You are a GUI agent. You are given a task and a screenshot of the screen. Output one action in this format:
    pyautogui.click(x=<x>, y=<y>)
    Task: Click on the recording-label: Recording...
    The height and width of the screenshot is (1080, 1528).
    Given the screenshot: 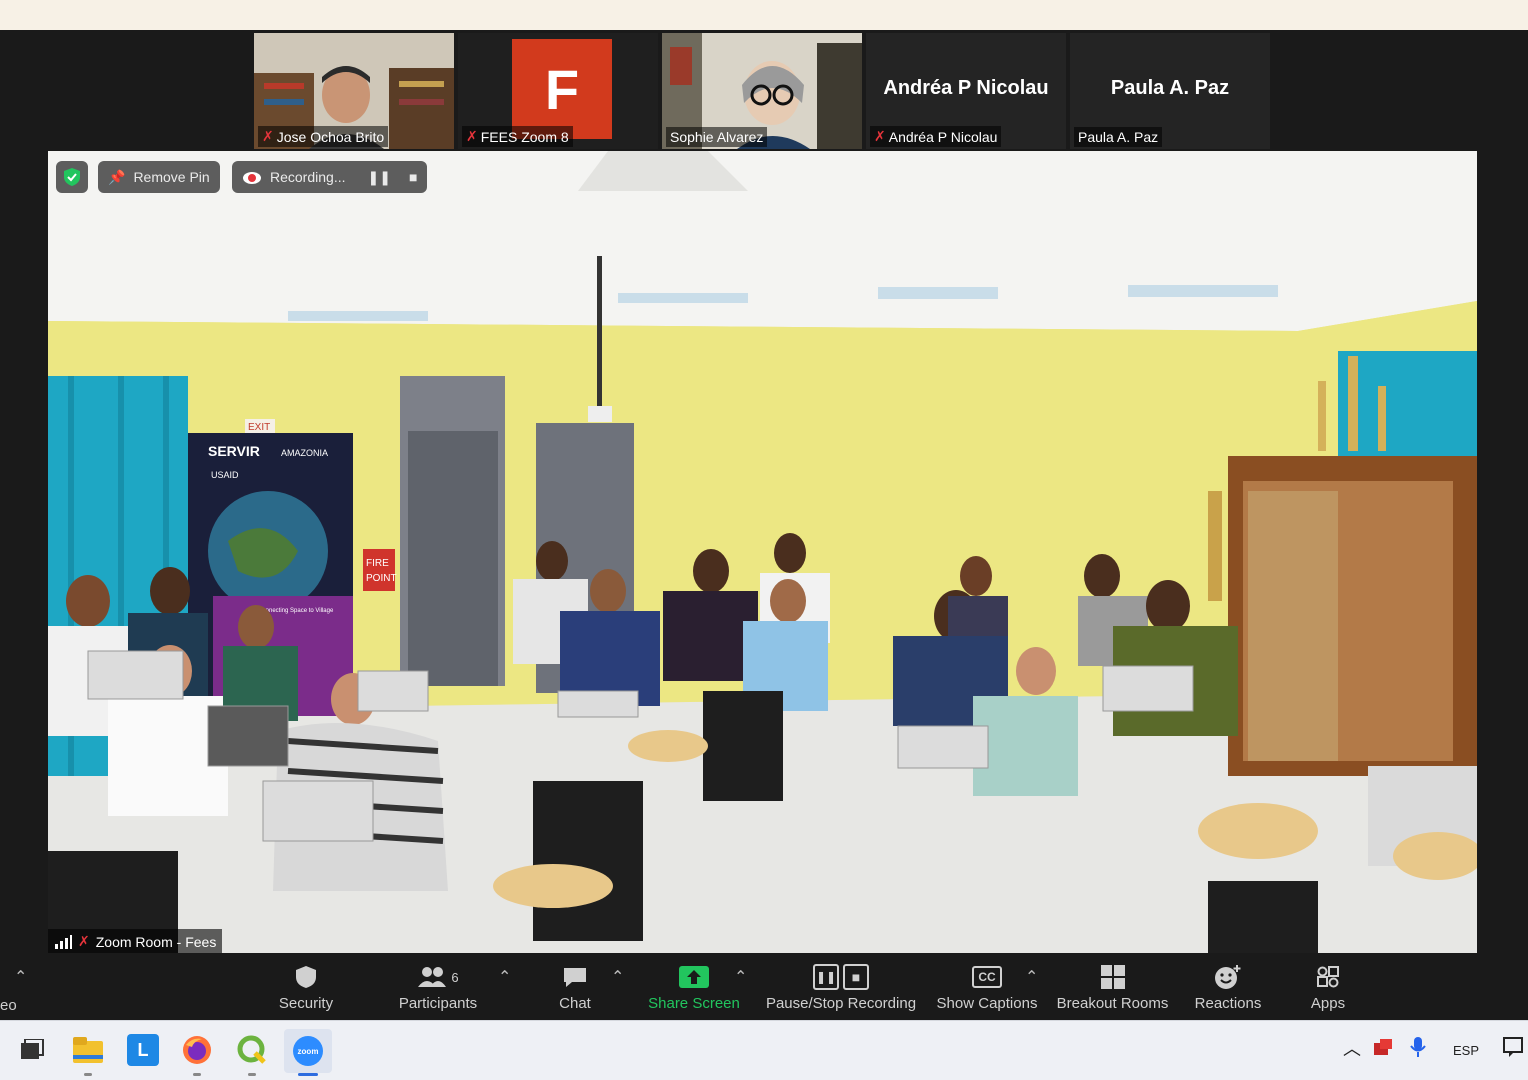 What is the action you would take?
    pyautogui.click(x=308, y=177)
    